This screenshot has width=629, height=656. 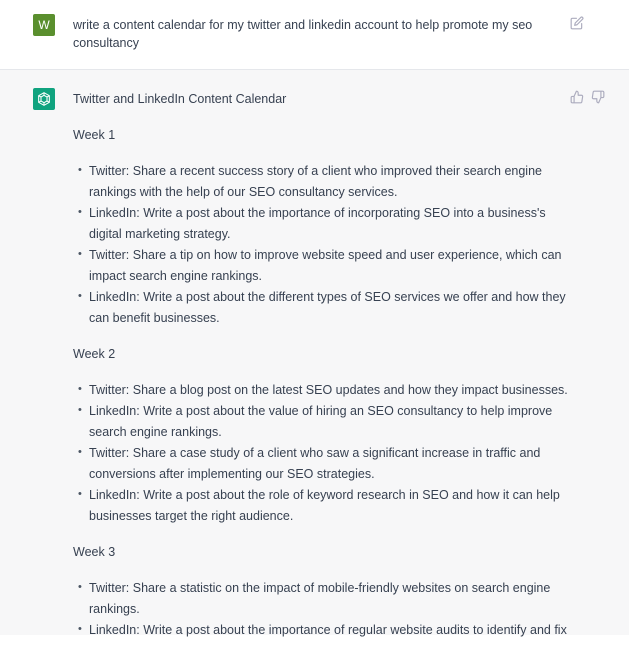 I want to click on openai-logo-icon, so click(x=44, y=99).